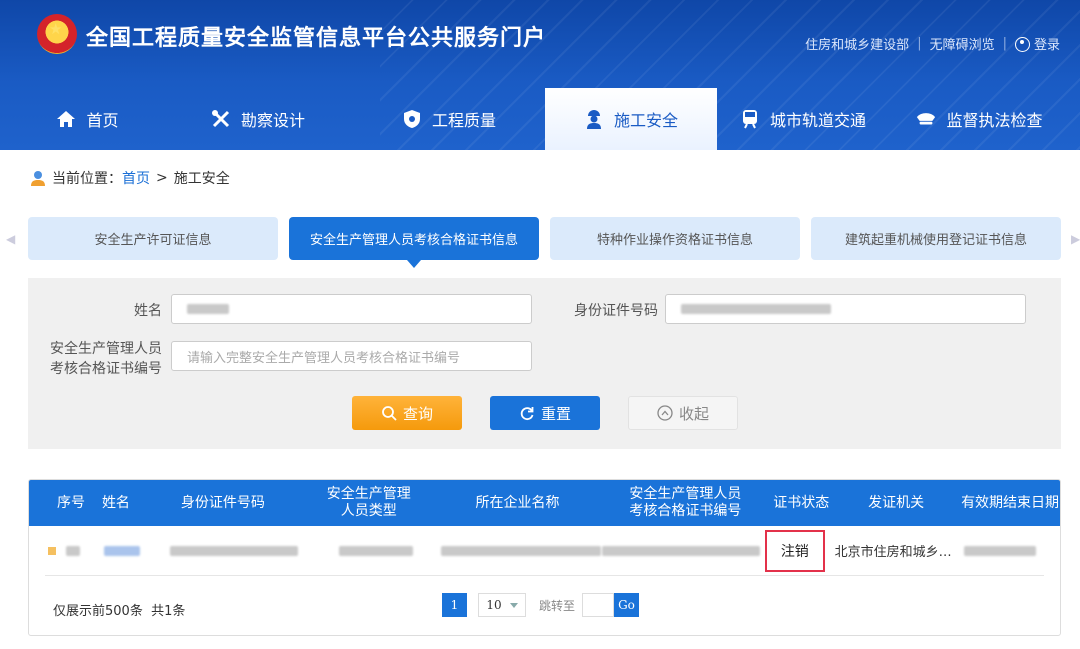 The width and height of the screenshot is (1080, 649). Describe the element at coordinates (994, 120) in the screenshot. I see `nav-label: 监督执法检查` at that location.